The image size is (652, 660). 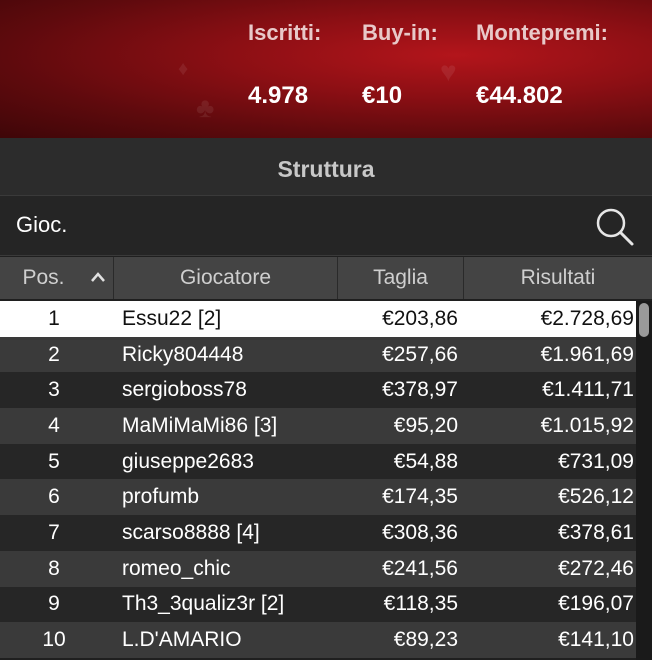 I want to click on search-icon, so click(x=615, y=227).